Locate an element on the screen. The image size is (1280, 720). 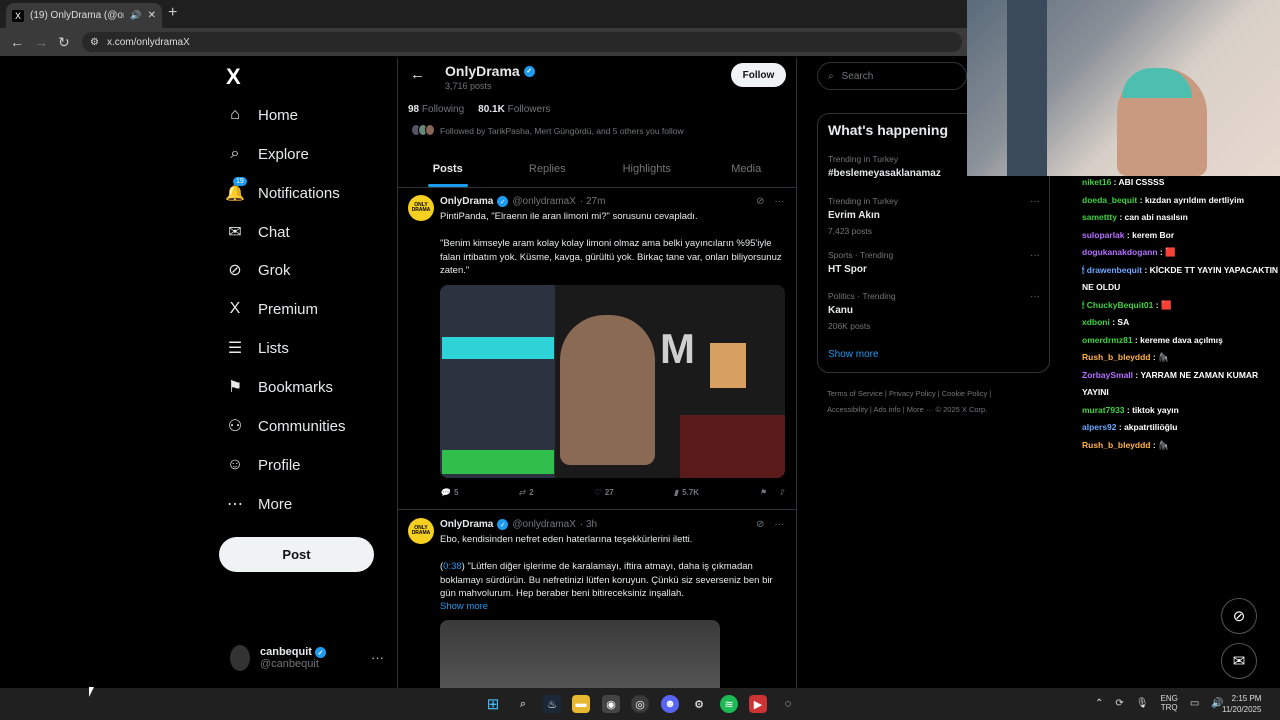
sidebar-item-more: ⋯ More is located at coordinates (259, 504).